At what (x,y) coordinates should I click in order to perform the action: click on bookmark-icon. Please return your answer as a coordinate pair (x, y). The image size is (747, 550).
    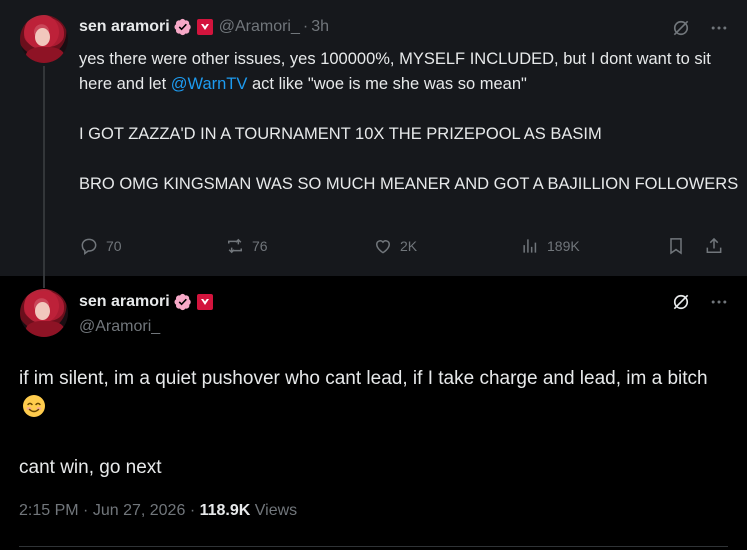
    Looking at the image, I should click on (676, 246).